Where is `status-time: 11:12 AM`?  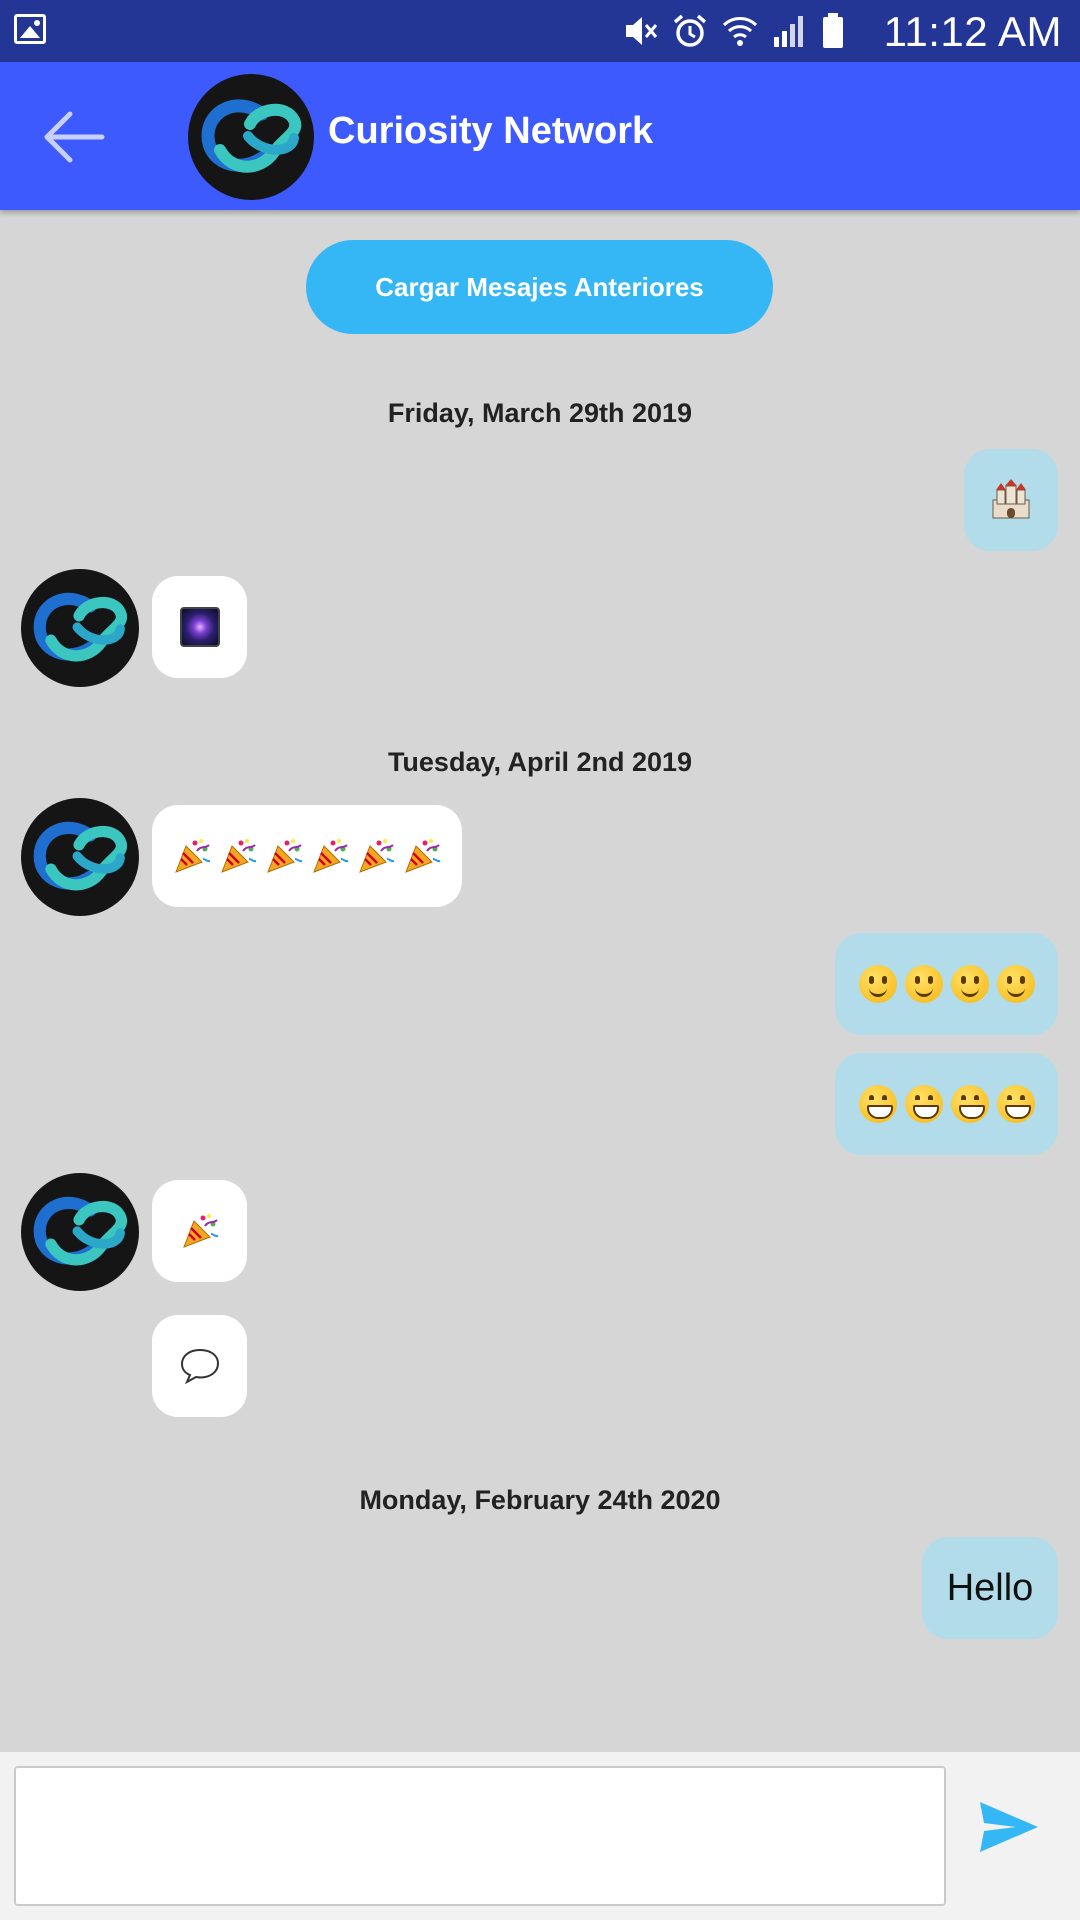
status-time: 11:12 AM is located at coordinates (972, 31).